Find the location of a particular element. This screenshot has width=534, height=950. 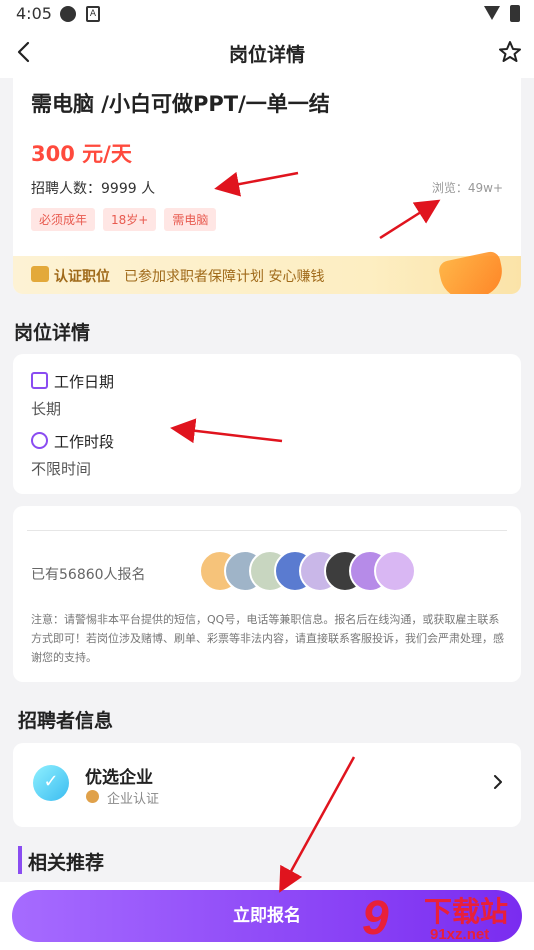

shield-check-icon is located at coordinates (472, 272).